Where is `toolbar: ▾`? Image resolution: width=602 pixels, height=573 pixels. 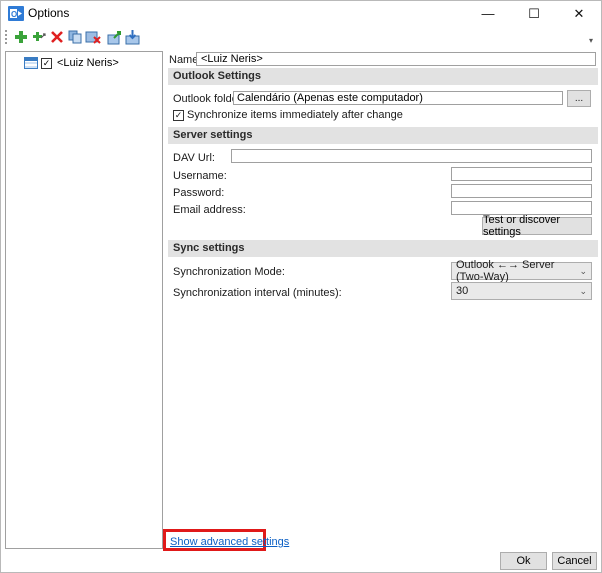 toolbar: ▾ is located at coordinates (301, 37).